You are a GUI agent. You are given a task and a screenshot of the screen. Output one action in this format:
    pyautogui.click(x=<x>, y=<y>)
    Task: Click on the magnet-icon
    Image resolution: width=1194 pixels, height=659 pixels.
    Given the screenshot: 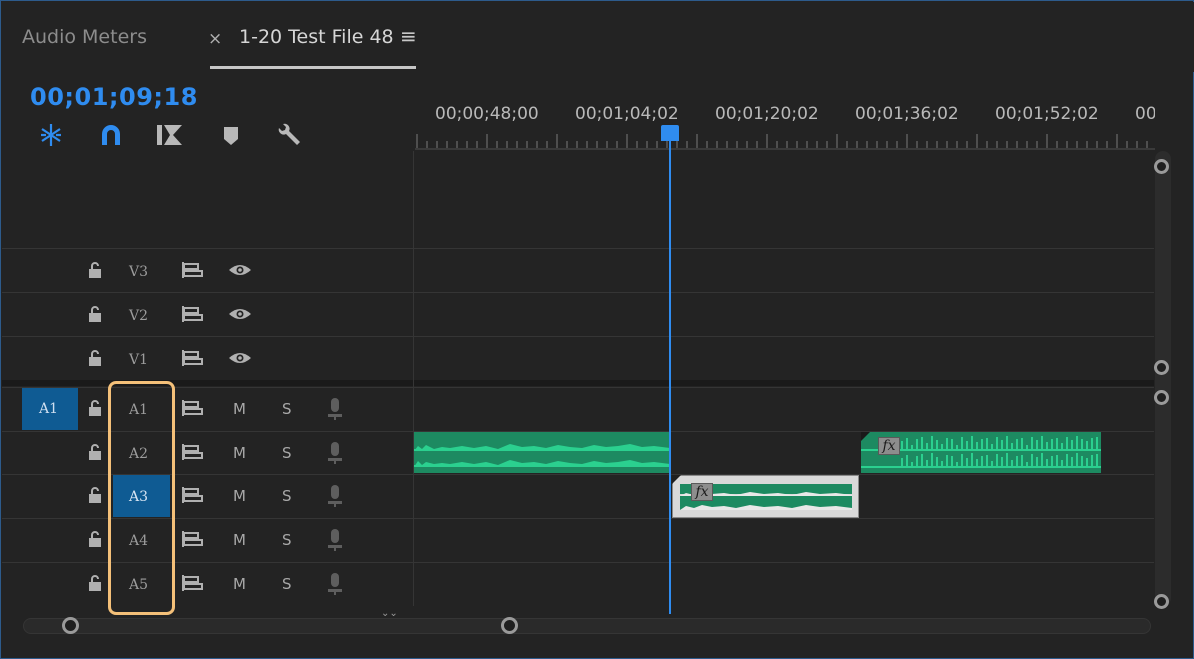 What is the action you would take?
    pyautogui.click(x=111, y=135)
    